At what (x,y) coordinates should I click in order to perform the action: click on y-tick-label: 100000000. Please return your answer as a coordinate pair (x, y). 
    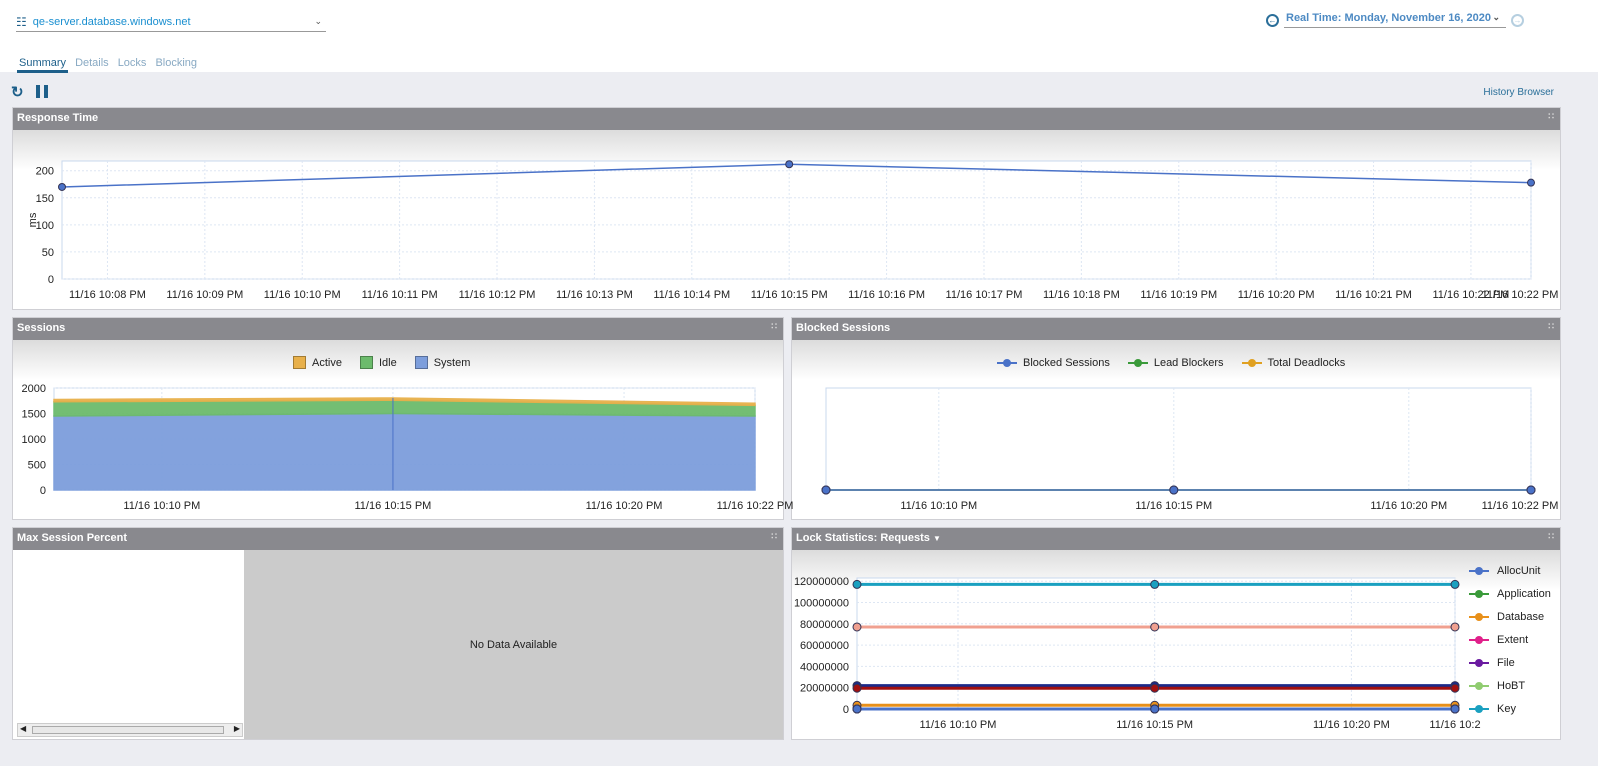
    Looking at the image, I should click on (821, 603).